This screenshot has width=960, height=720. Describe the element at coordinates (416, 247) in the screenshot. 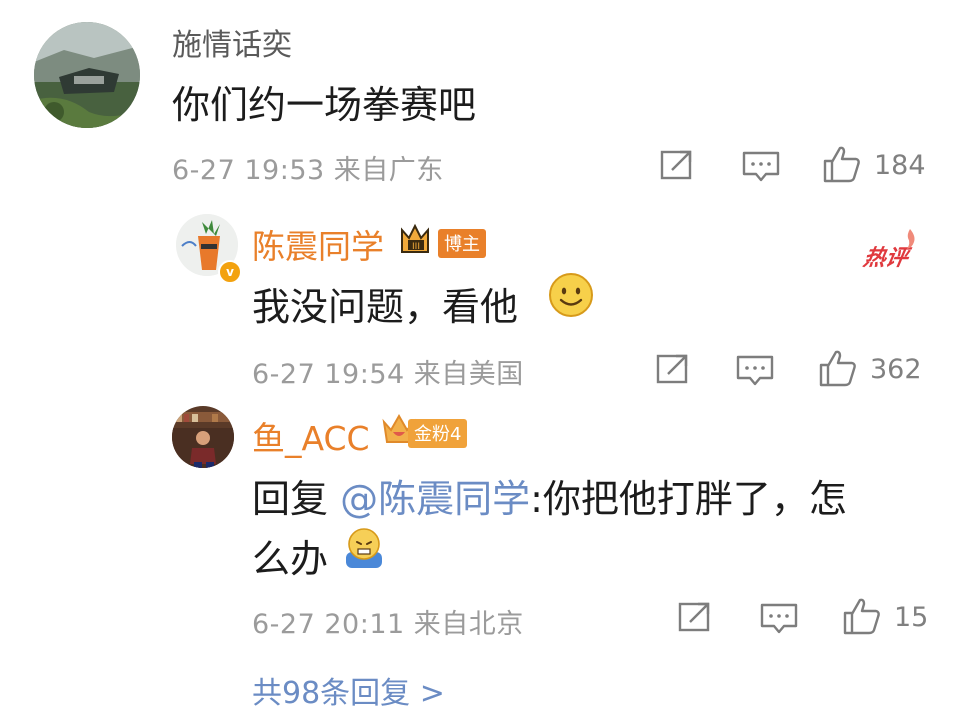

I see `svg-text: III` at that location.